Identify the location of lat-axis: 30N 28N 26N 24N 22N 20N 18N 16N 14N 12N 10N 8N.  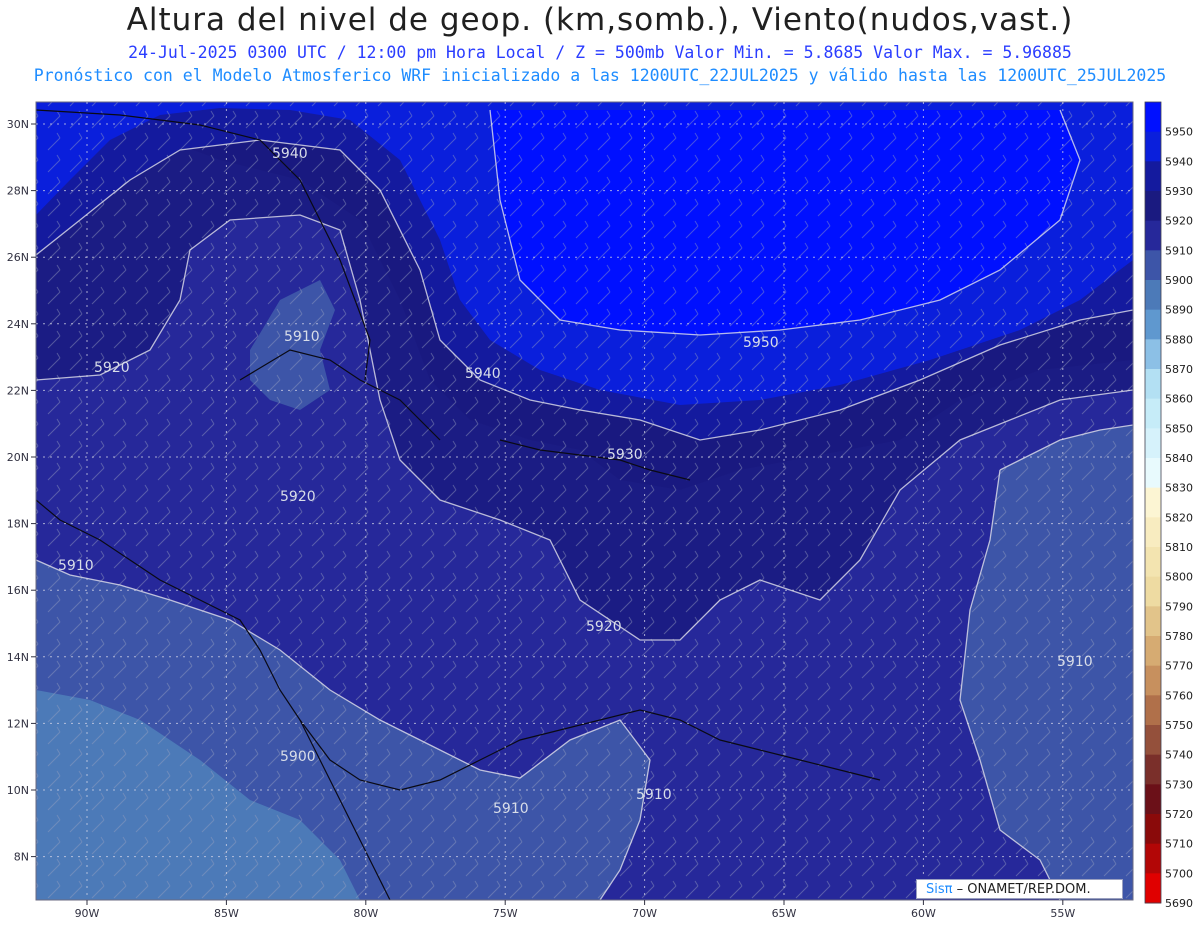
(21, 491).